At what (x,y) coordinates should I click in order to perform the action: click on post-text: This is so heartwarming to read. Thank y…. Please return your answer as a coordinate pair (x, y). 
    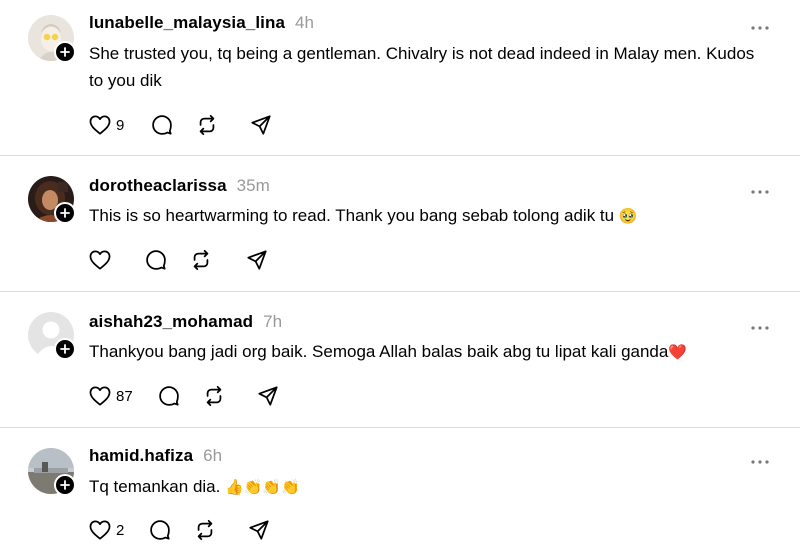
    Looking at the image, I should click on (434, 216).